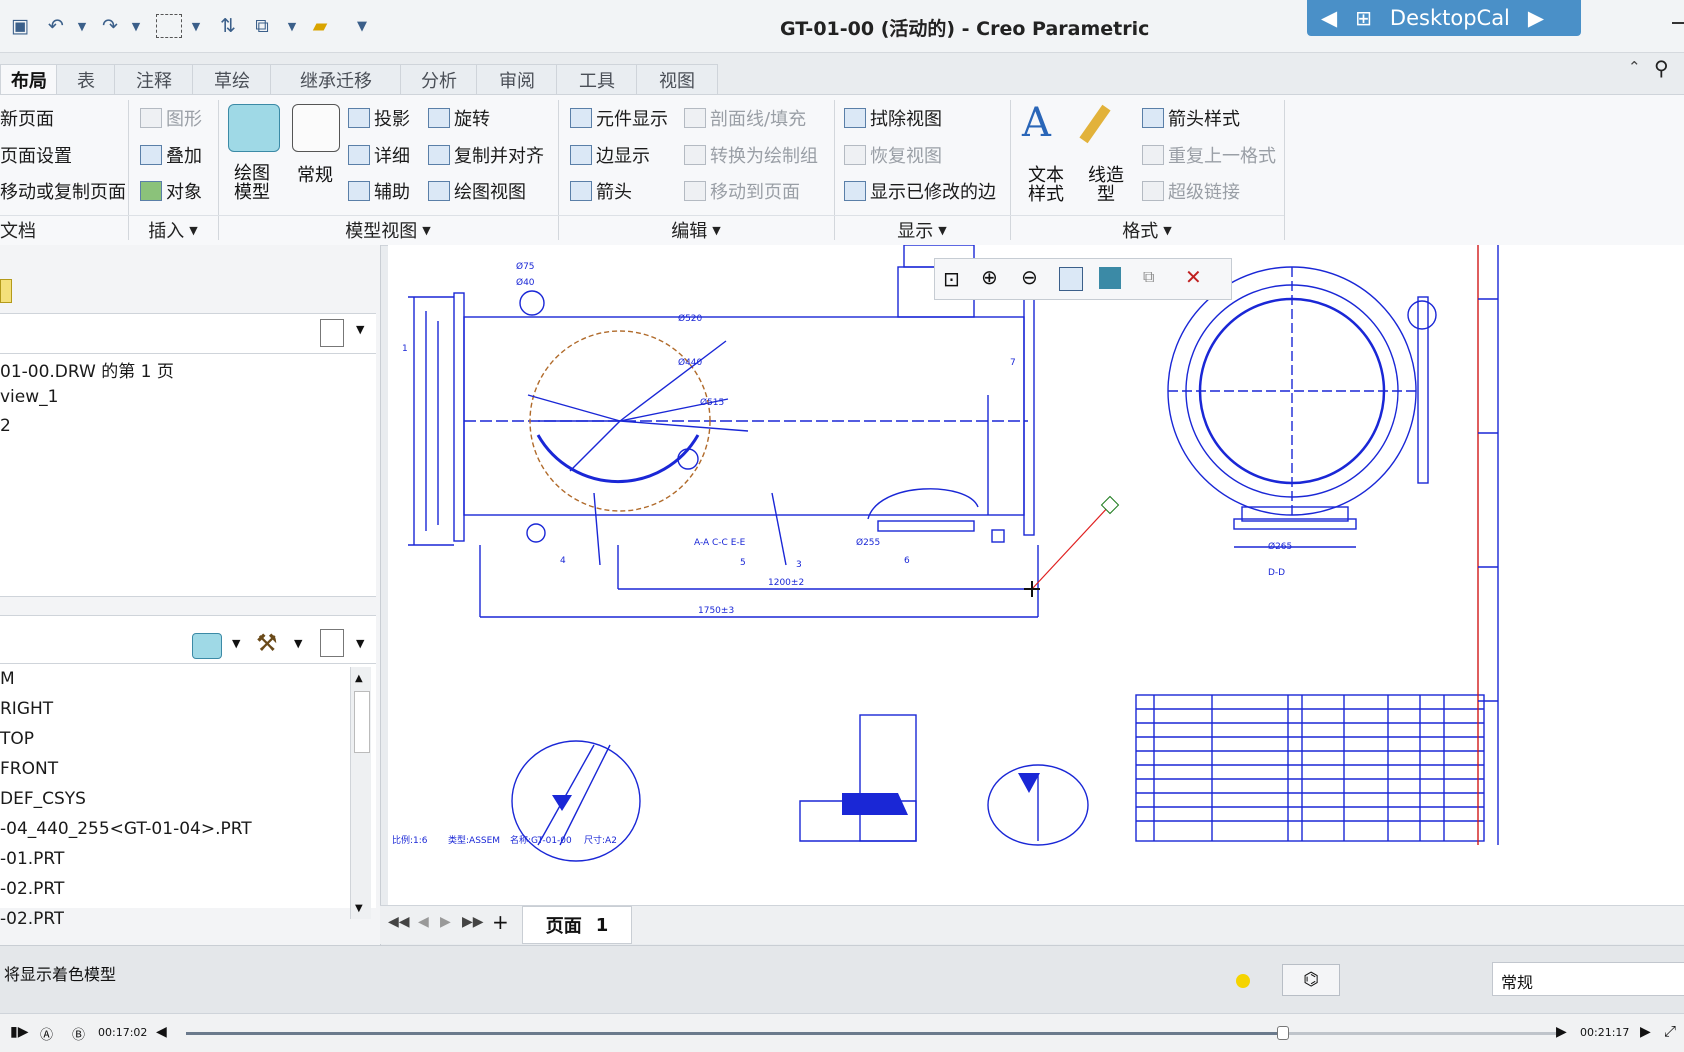 The width and height of the screenshot is (1684, 1052). I want to click on grid-icon: ⊞, so click(1363, 18).